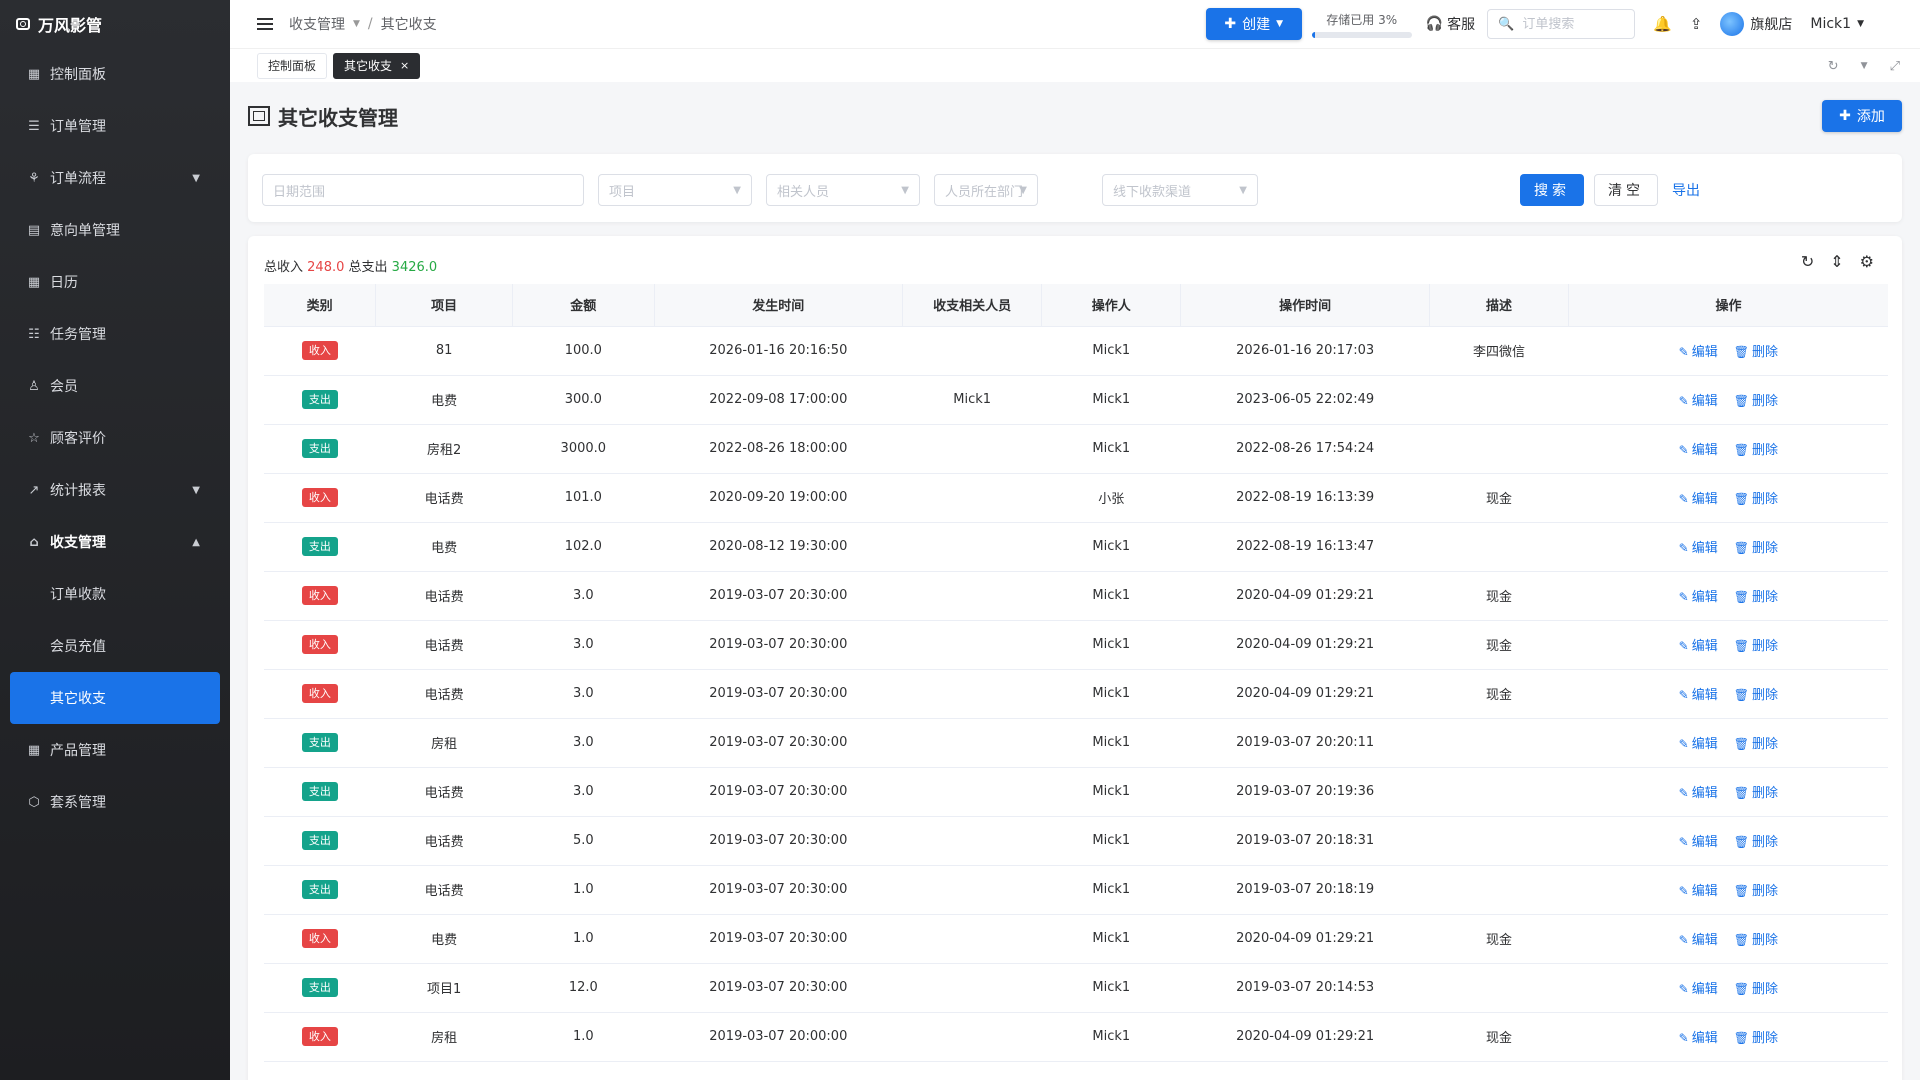  What do you see at coordinates (1756, 24) in the screenshot?
I see `store-switcher: 旗舰店` at bounding box center [1756, 24].